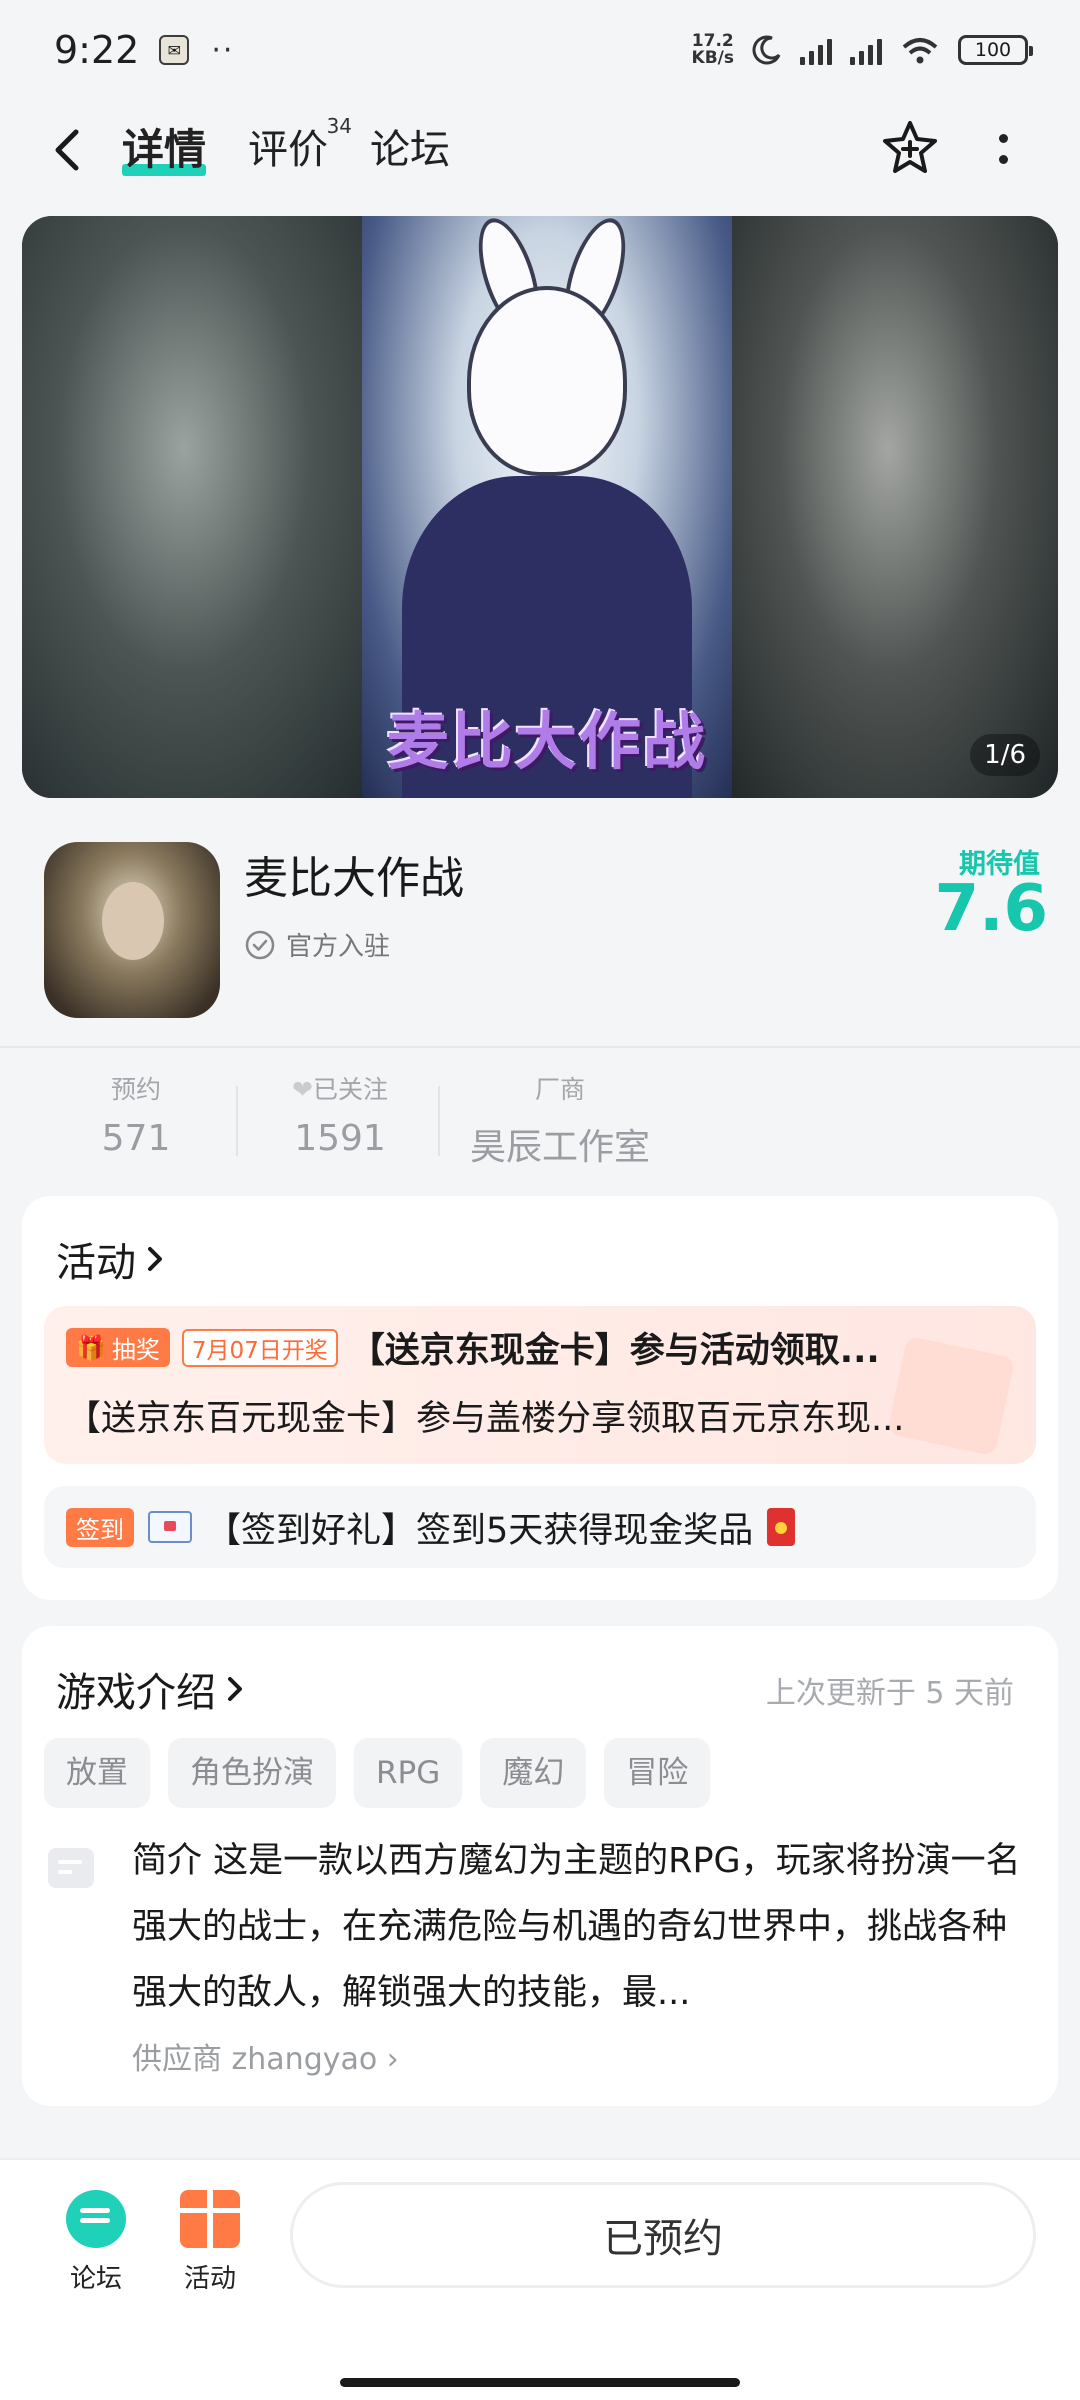 The height and width of the screenshot is (2400, 1080). What do you see at coordinates (136, 1138) in the screenshot?
I see `stat-reservations-value: 571` at bounding box center [136, 1138].